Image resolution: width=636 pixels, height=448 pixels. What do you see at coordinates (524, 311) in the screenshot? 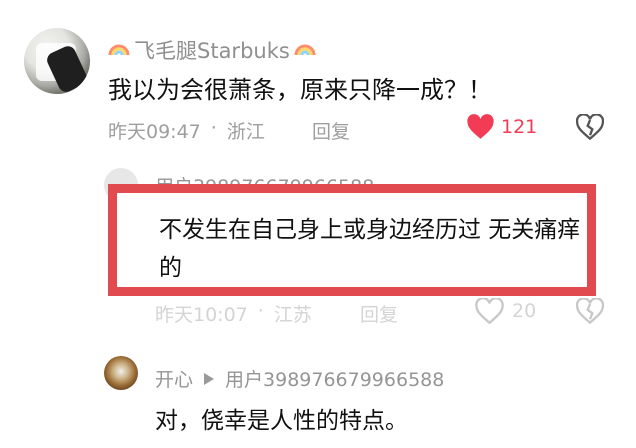
I see `like-count: 20` at bounding box center [524, 311].